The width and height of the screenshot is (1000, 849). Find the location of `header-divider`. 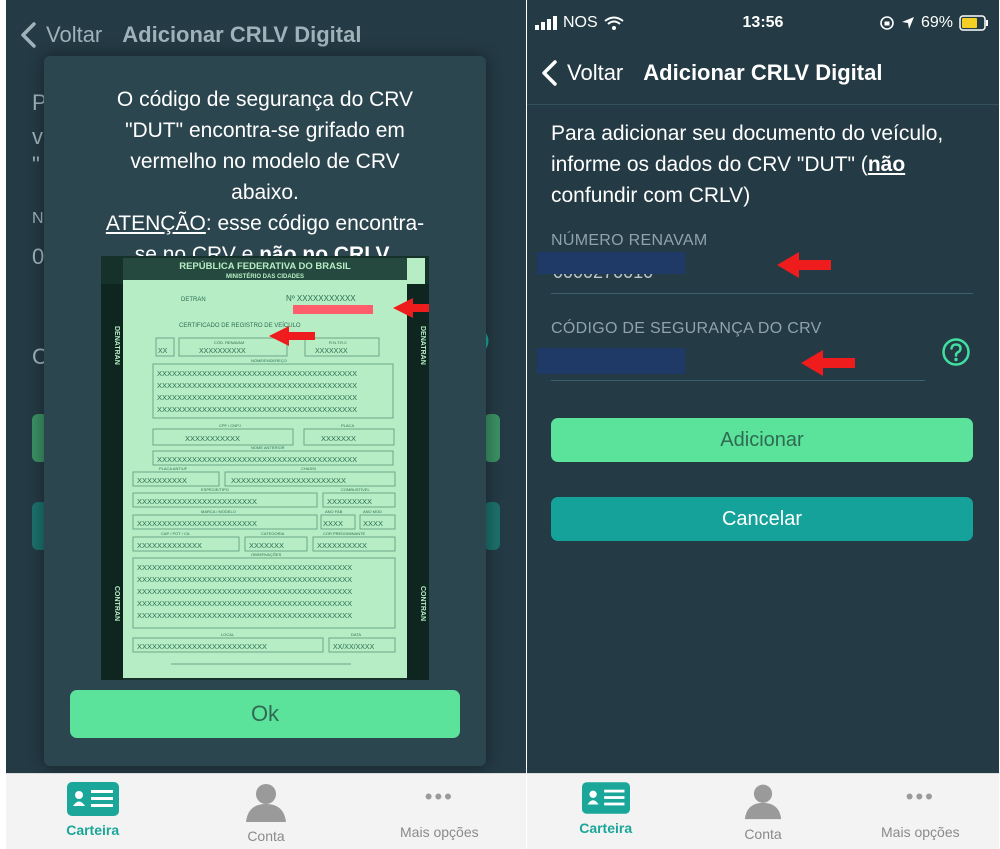

header-divider is located at coordinates (763, 104).